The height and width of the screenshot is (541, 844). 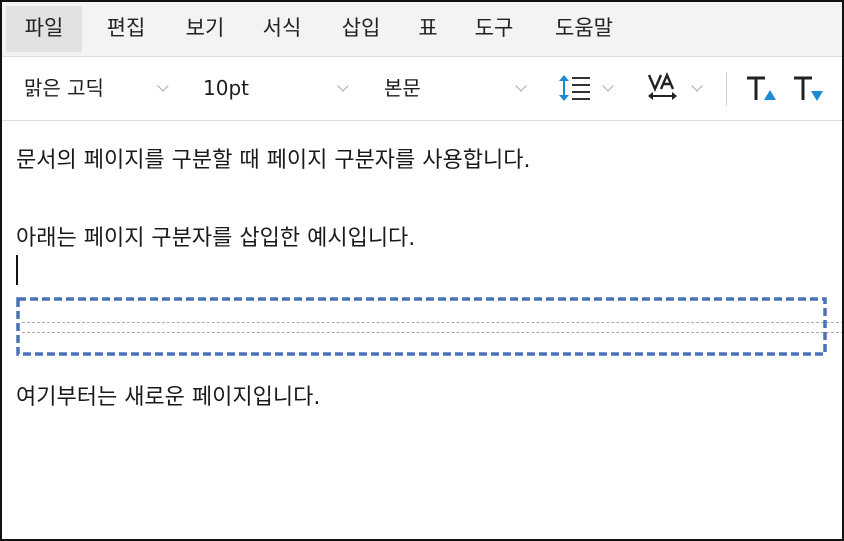 I want to click on menu-help: 도움말, so click(x=584, y=29).